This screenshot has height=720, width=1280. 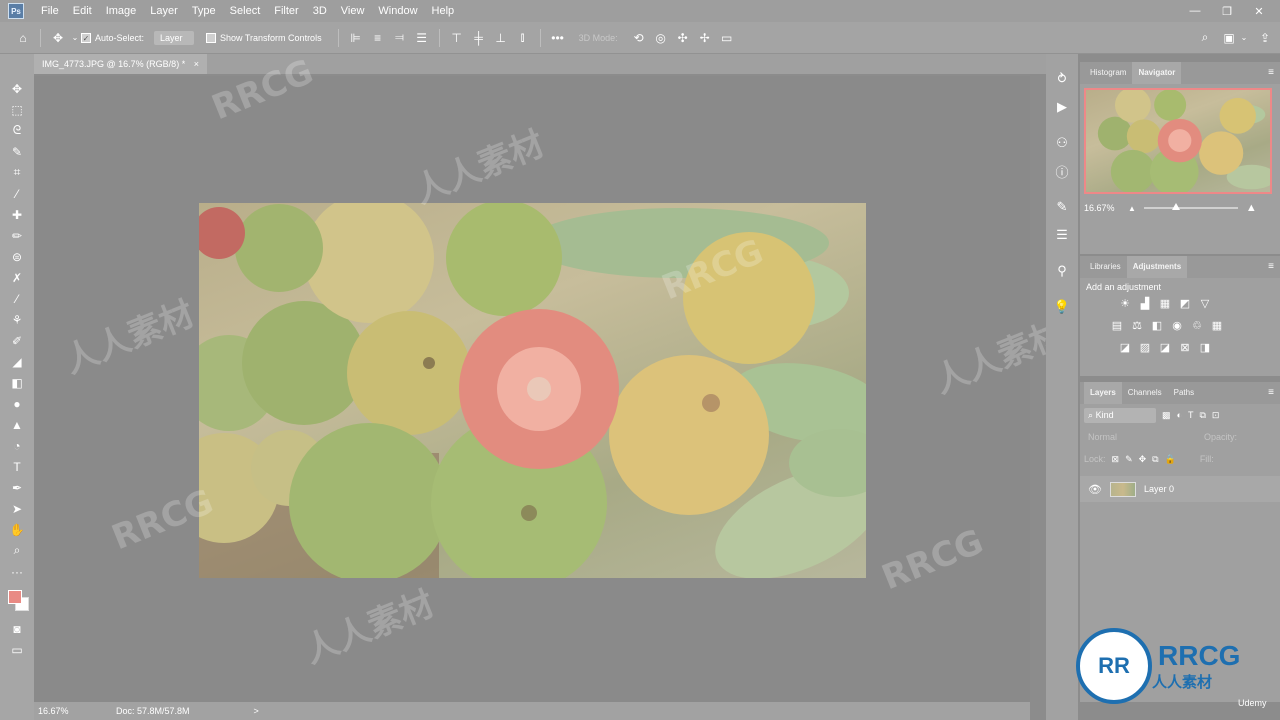 I want to click on glyphs-icon: ⚲, so click(x=1062, y=271).